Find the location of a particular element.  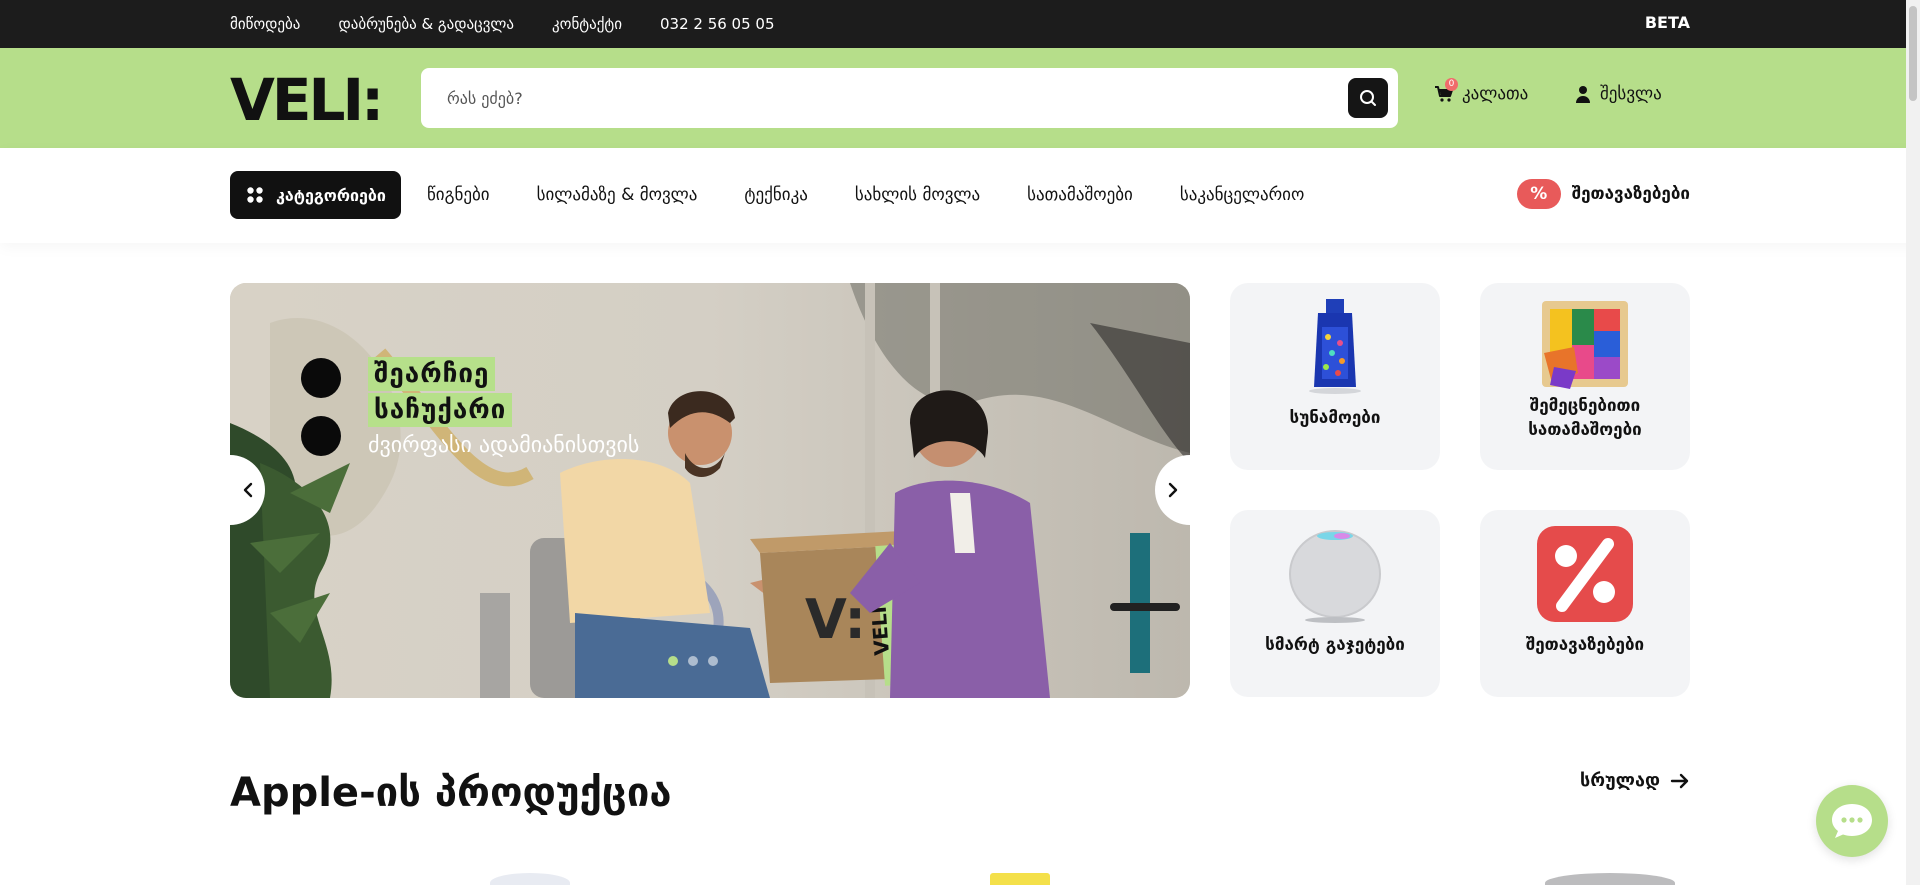

search-bar is located at coordinates (909, 98).